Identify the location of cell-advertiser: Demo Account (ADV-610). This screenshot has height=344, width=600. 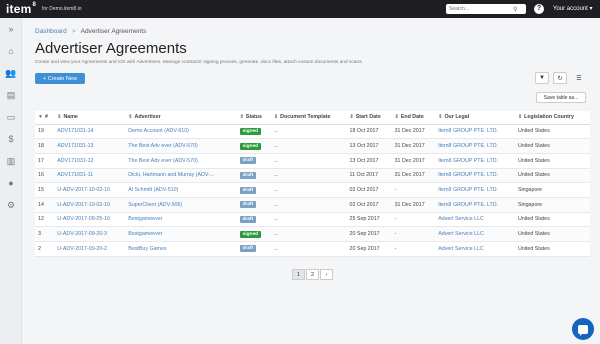
(181, 132).